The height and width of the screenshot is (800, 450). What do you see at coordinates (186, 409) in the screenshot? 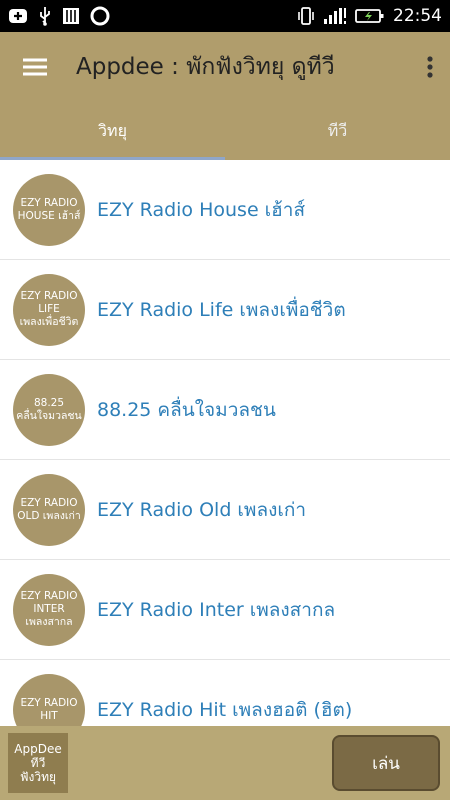
I see `station-title: 88.25 คลื่นใจมวลชน` at bounding box center [186, 409].